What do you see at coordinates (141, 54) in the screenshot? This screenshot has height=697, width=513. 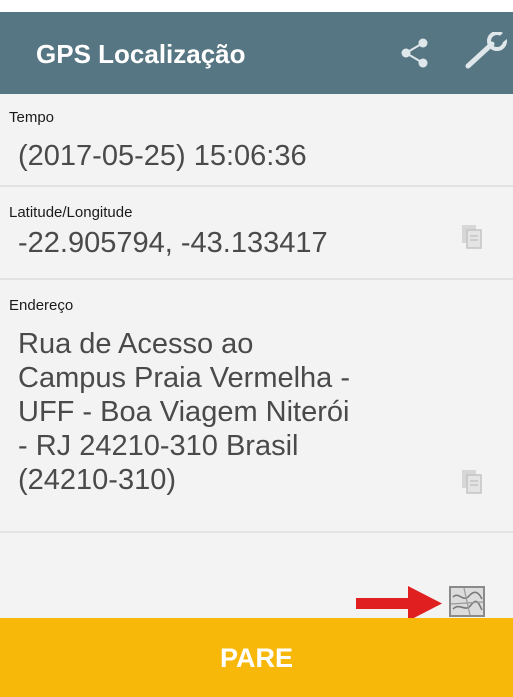 I see `app-title: GPS Localização` at bounding box center [141, 54].